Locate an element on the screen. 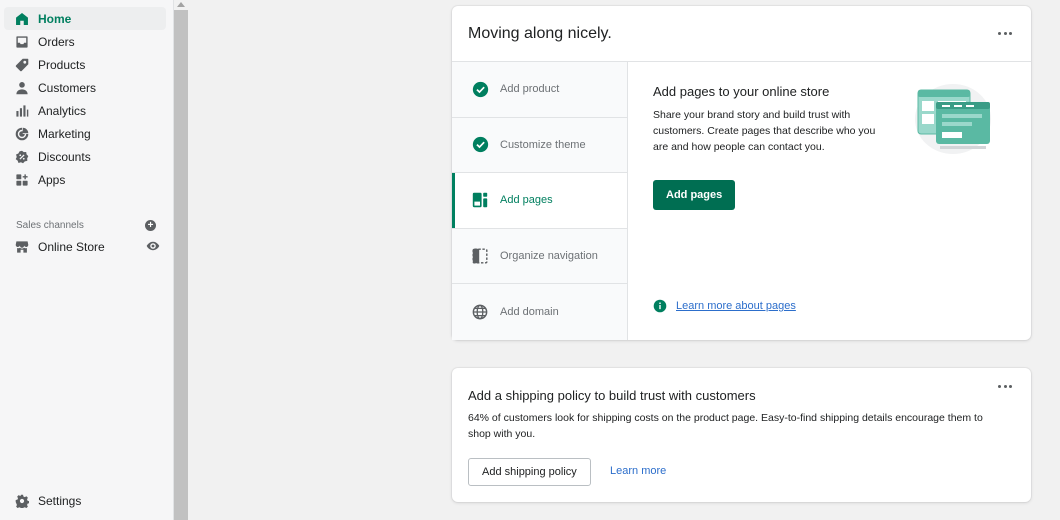 This screenshot has height=520, width=1060. sidebar-item-label: Settings is located at coordinates (60, 500).